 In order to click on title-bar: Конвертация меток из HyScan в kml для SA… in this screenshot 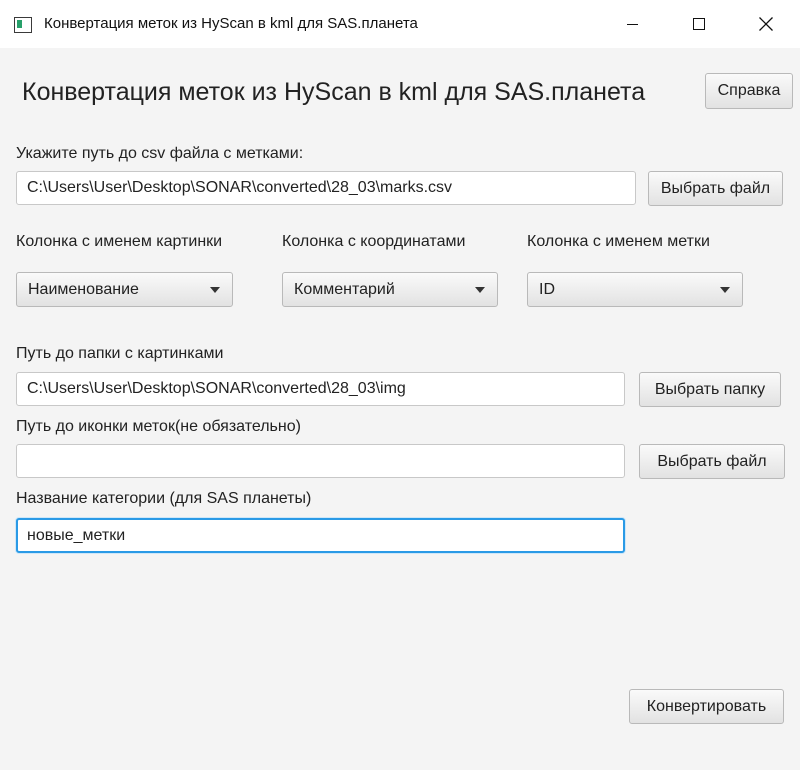, I will do `click(400, 24)`.